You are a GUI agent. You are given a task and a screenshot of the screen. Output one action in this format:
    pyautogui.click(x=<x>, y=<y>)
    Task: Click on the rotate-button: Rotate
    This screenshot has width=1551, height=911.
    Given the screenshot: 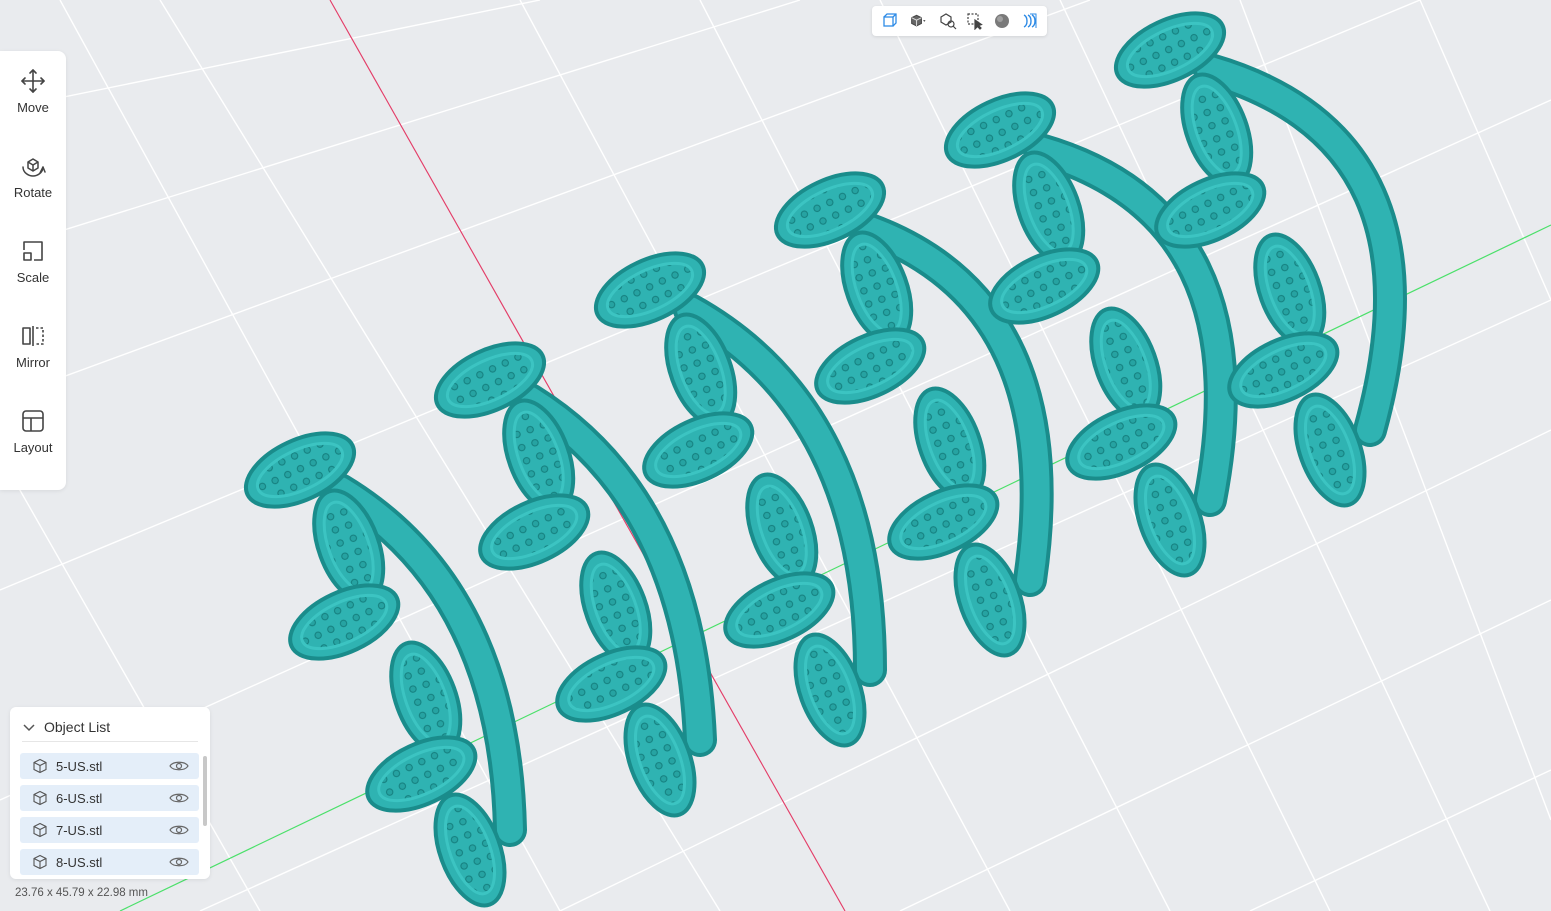 What is the action you would take?
    pyautogui.click(x=33, y=176)
    